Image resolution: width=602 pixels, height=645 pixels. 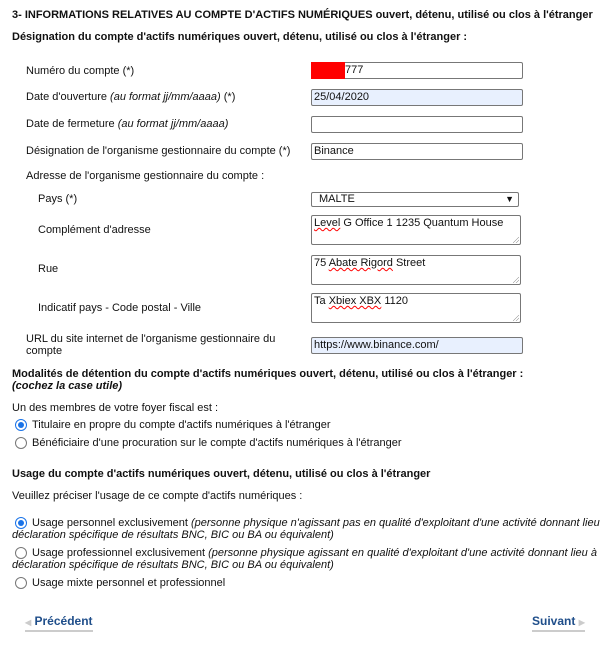 I want to click on radio-titulaire, so click(x=21, y=425).